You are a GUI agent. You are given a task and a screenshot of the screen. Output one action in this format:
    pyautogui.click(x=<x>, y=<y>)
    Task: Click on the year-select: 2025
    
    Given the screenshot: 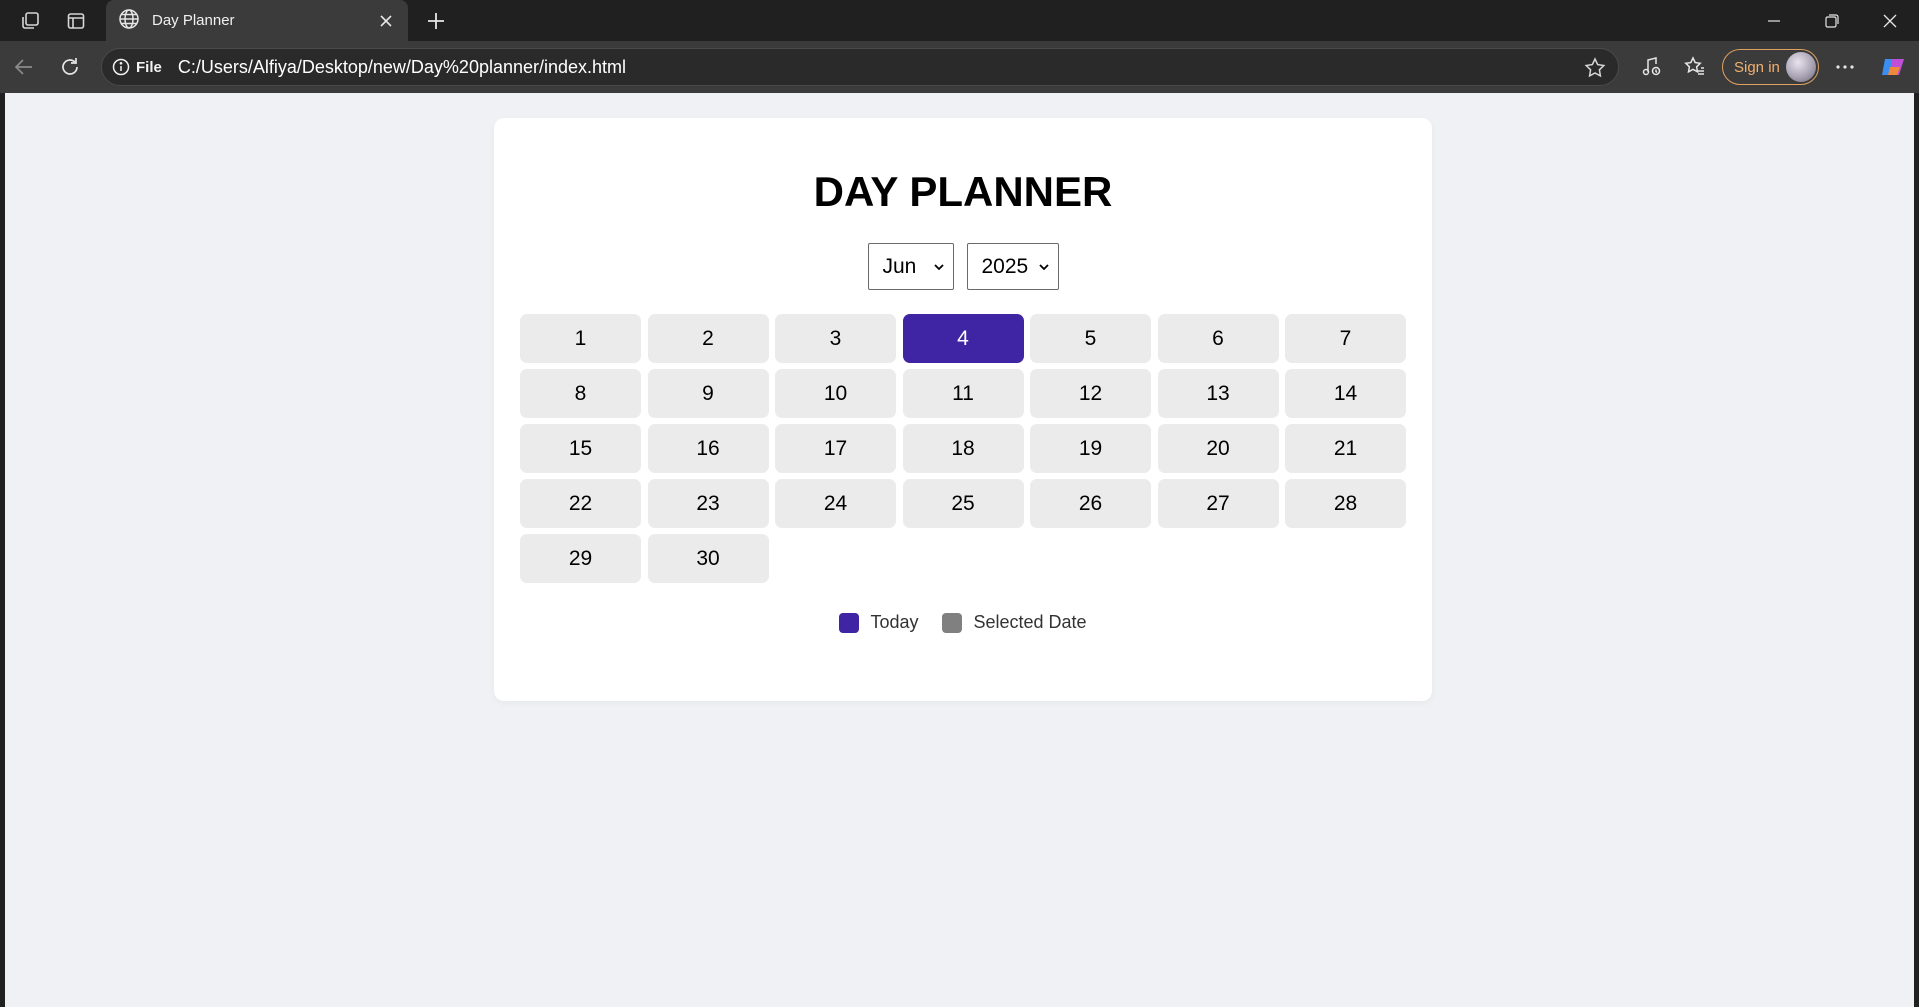 What is the action you would take?
    pyautogui.click(x=1012, y=266)
    